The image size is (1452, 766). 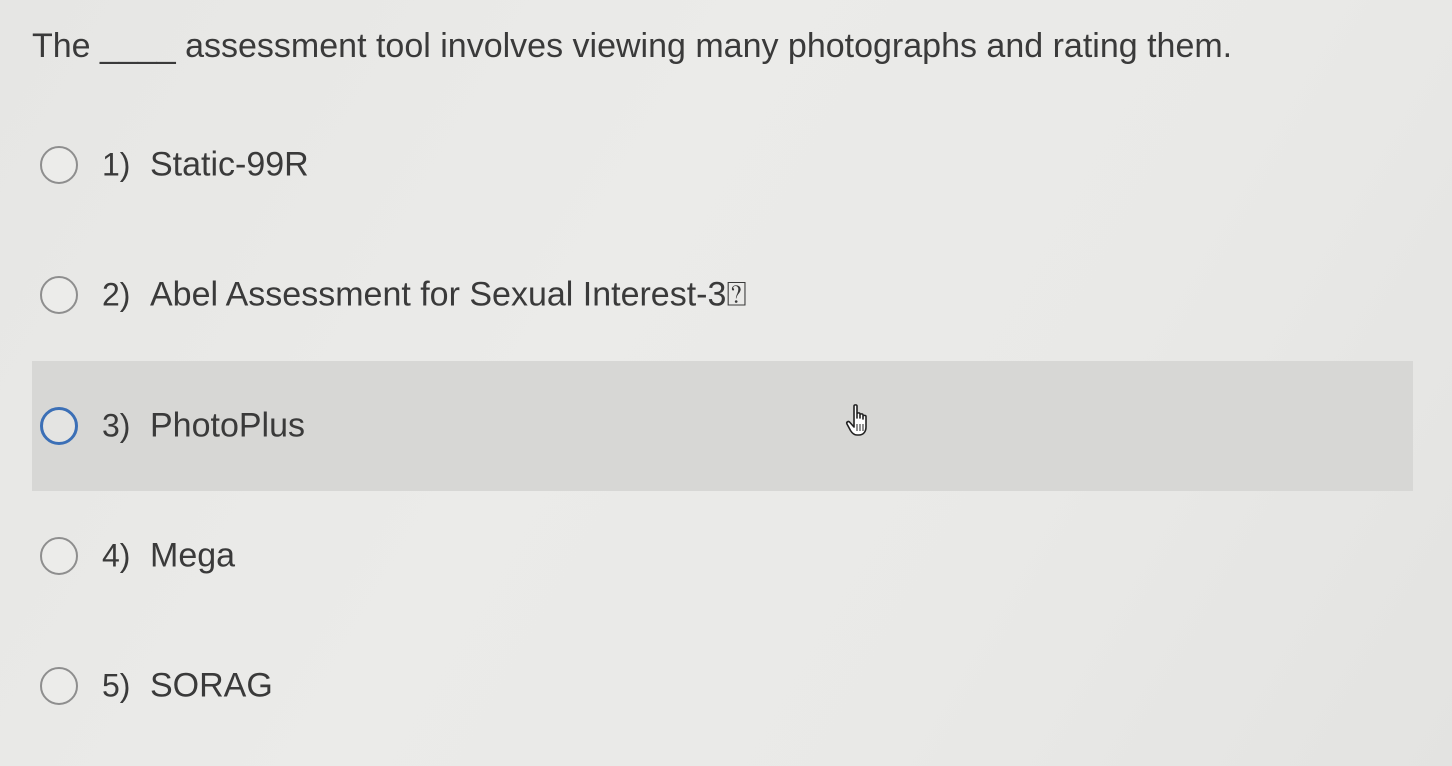 What do you see at coordinates (211, 685) in the screenshot?
I see `option-5-label: SORAG` at bounding box center [211, 685].